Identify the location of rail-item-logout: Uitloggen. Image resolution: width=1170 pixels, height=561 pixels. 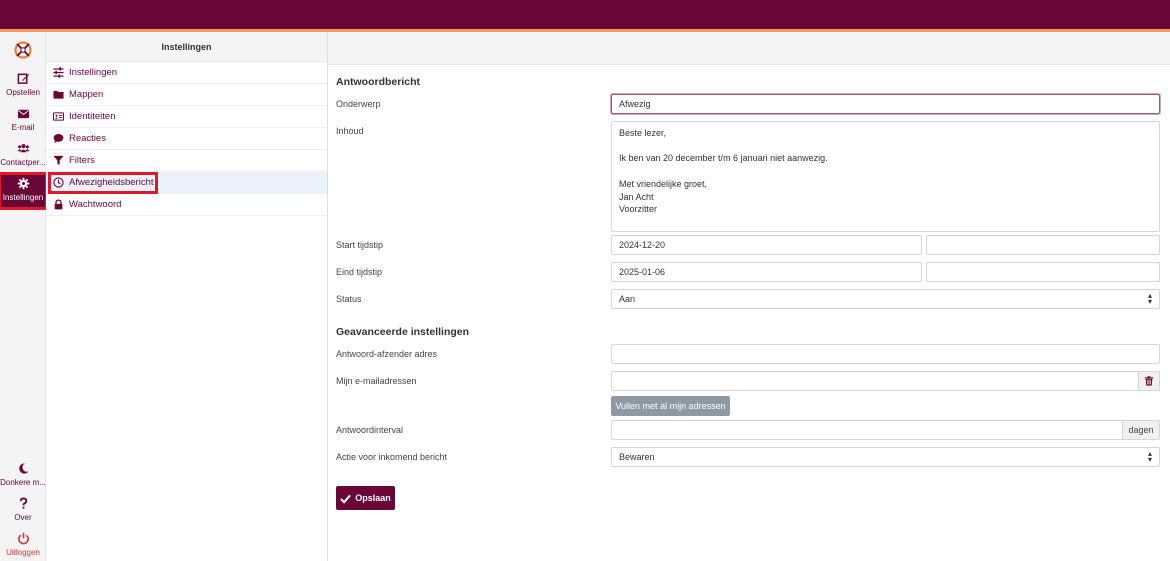
(23, 545).